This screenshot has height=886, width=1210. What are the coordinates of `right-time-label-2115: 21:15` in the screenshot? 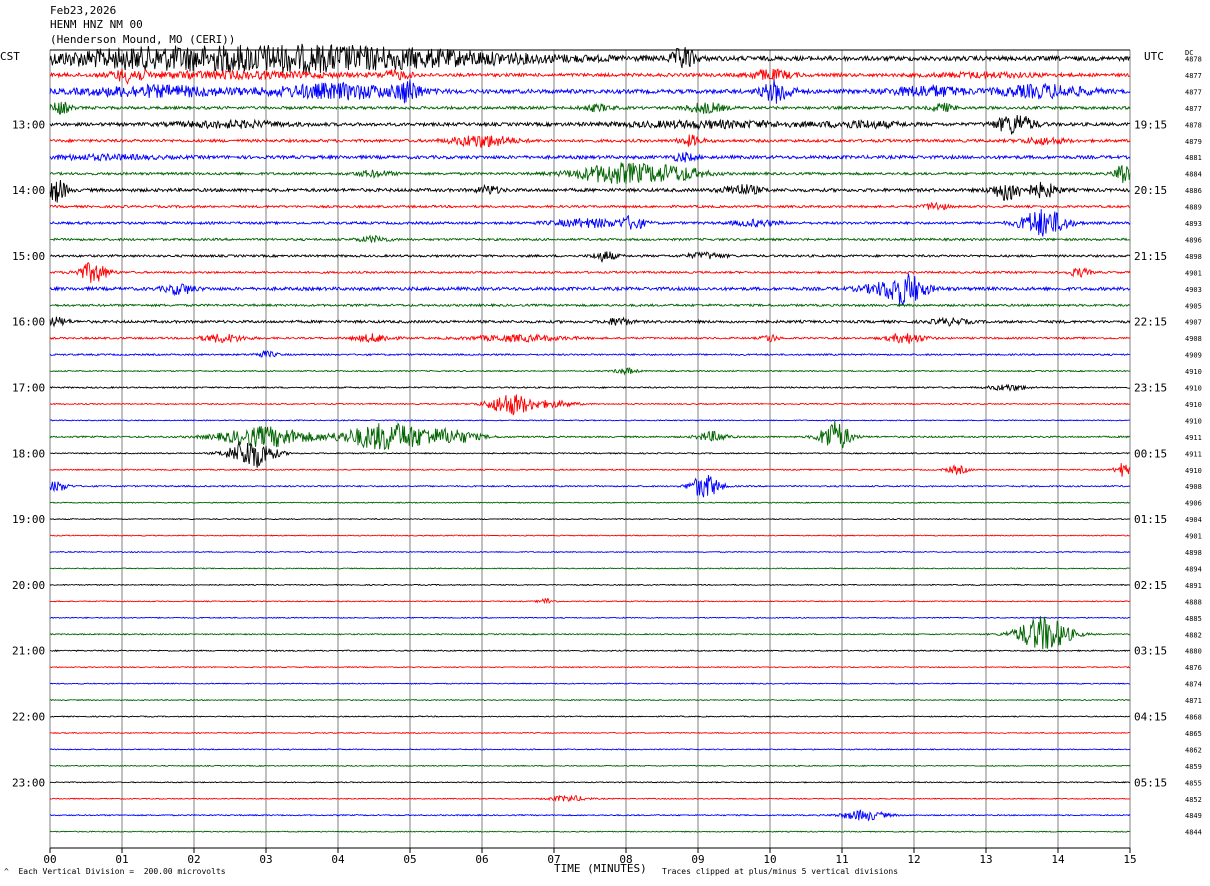 It's located at (1150, 256).